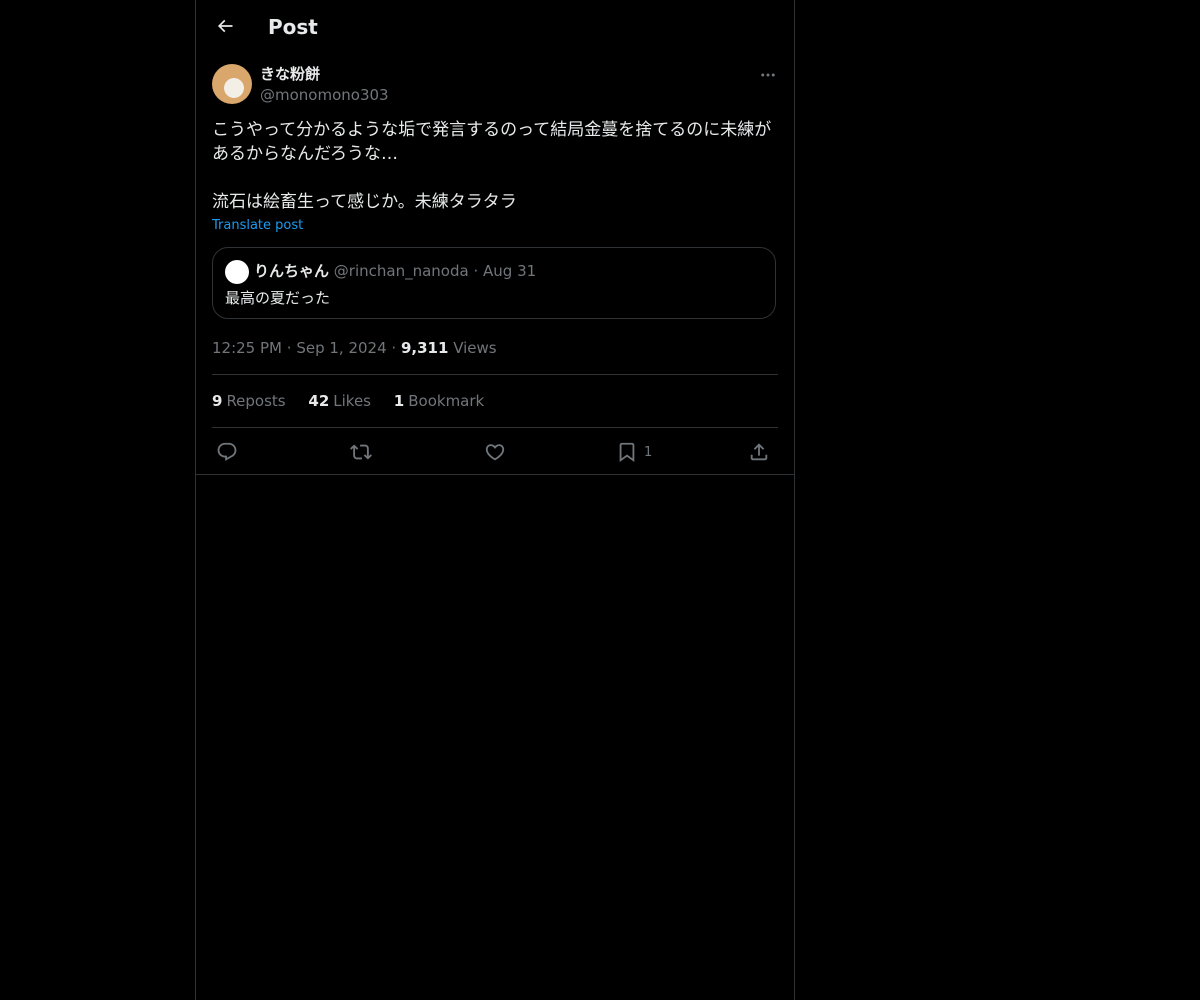 This screenshot has width=1200, height=1000. I want to click on quote-author-handle: @rinchan_nanoda, so click(401, 271).